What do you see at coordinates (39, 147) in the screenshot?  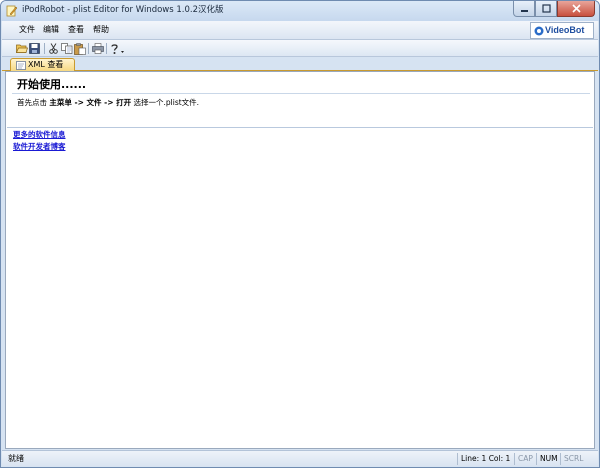 I see `developer-blog-link: 软件开发者博客` at bounding box center [39, 147].